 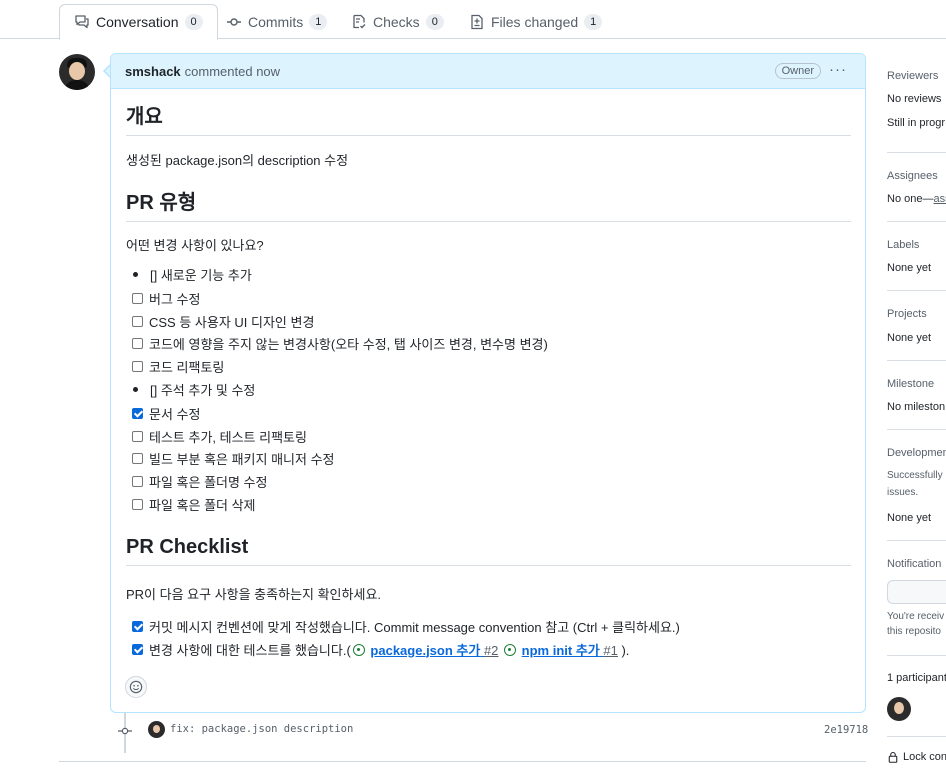 I want to click on overview-text: 생성된 package.json의 description 수정, so click(x=237, y=160).